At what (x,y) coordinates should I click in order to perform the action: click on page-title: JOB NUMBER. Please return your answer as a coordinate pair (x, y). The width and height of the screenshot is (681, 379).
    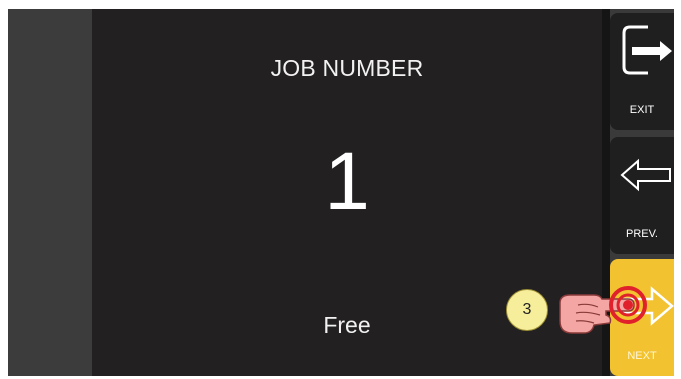
    Looking at the image, I should click on (347, 68).